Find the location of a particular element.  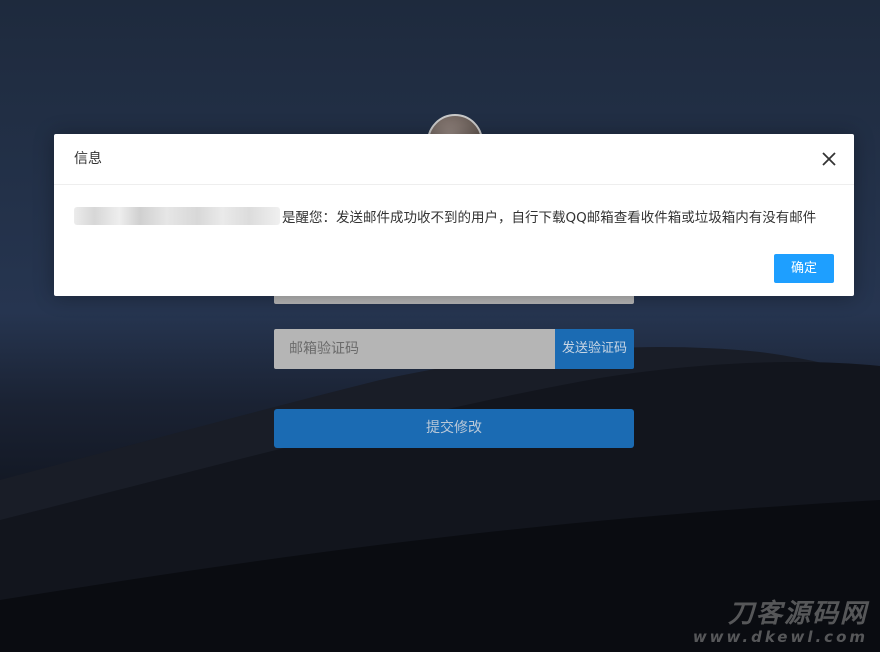

dialog-body: 是醒您：发送邮件成功收不到的用户，自行下载QQ邮箱查看收件箱或垃圾箱内有没有邮件 is located at coordinates (445, 216).